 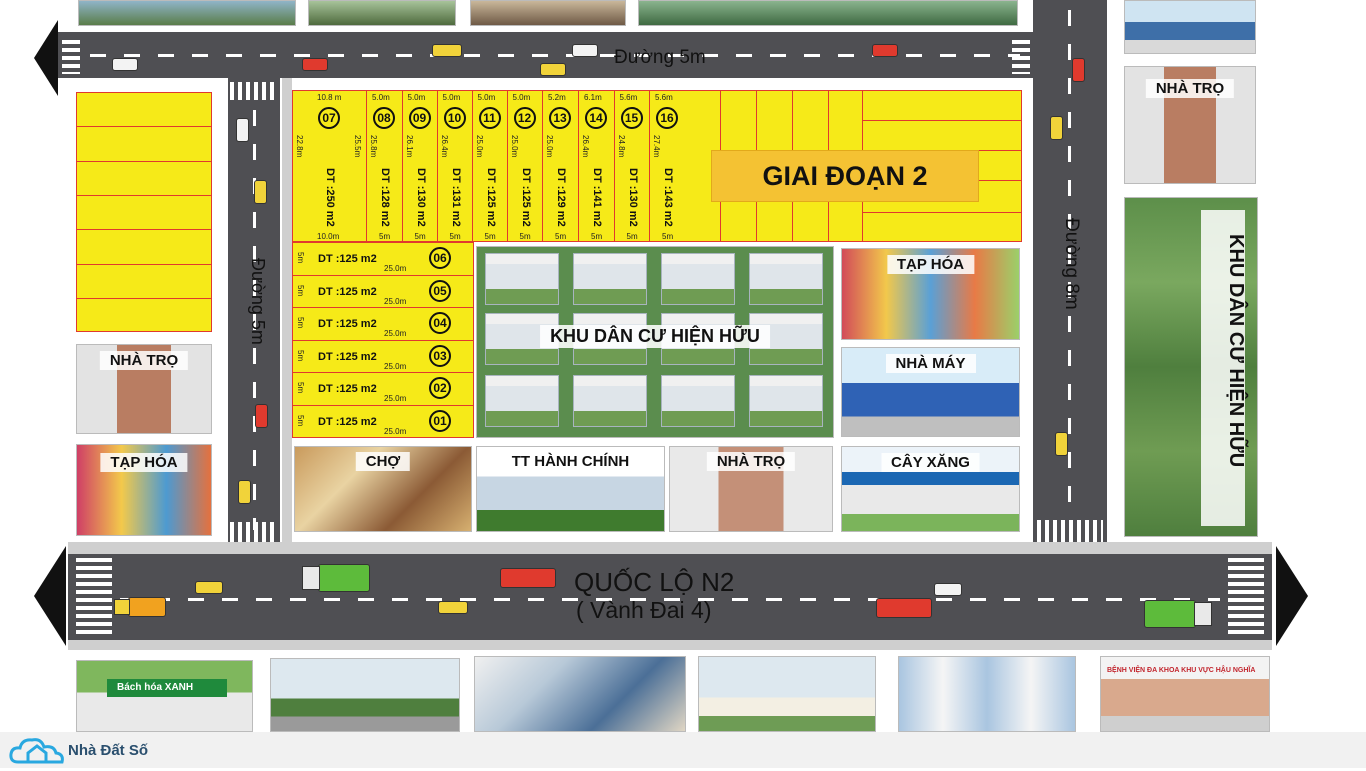 I want to click on lot-number: 01, so click(x=440, y=421).